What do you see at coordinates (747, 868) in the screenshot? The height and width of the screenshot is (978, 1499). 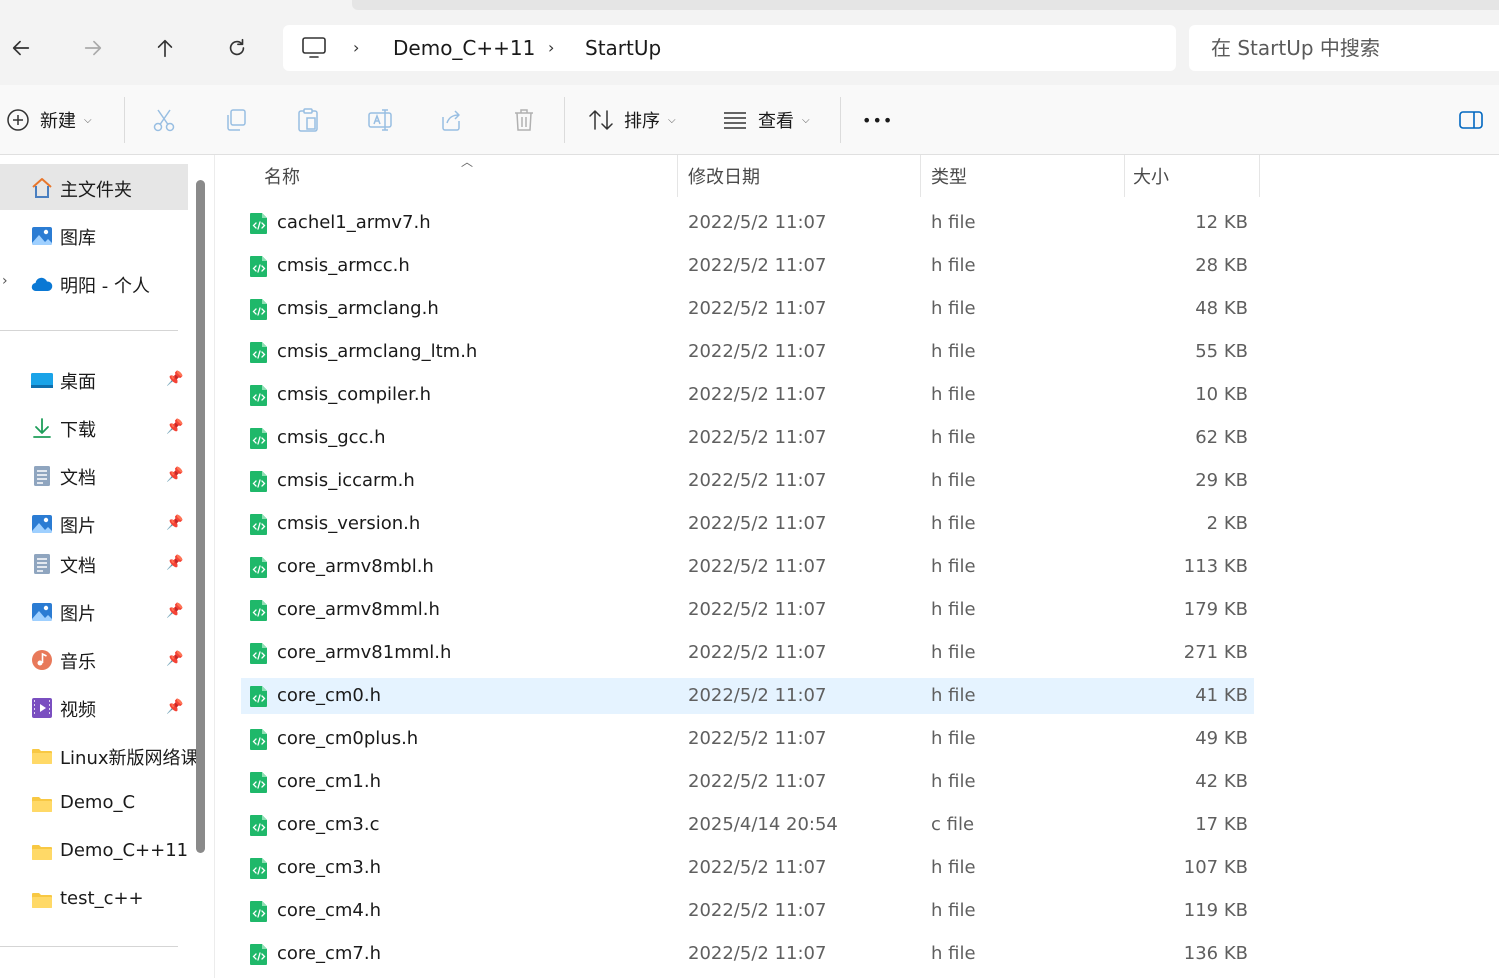 I see `file-row: core_cm3.h 2022/5/2 11:07 h file 107 KB` at bounding box center [747, 868].